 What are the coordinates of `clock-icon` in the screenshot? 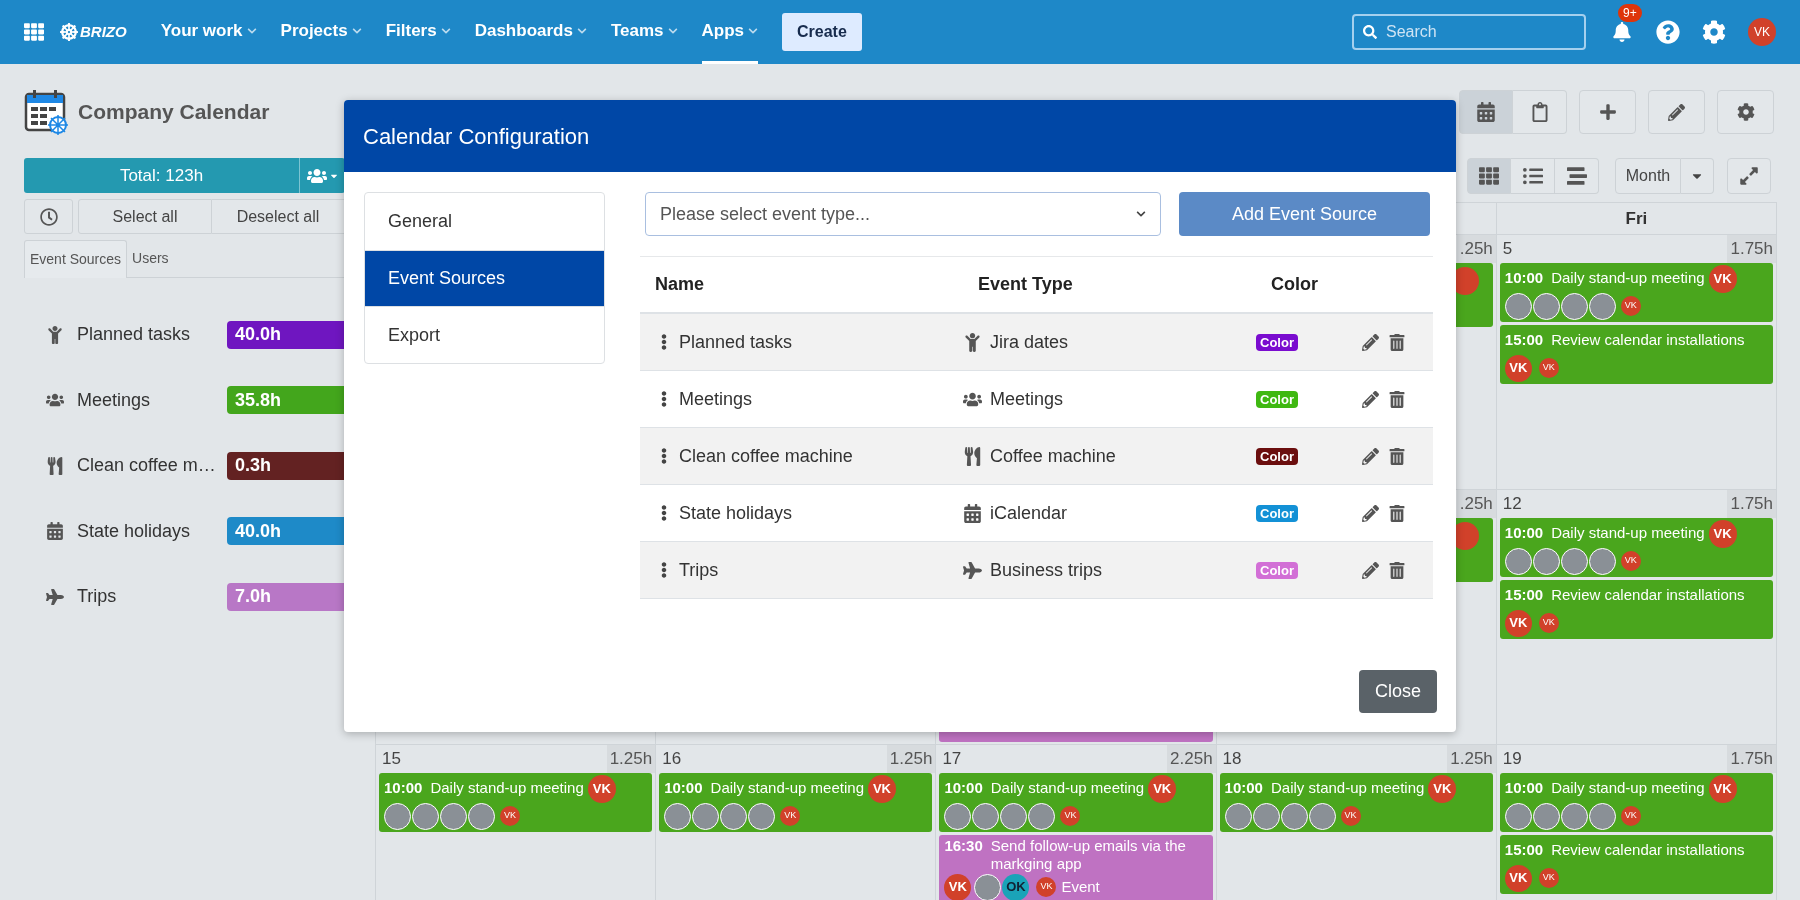 It's located at (48, 216).